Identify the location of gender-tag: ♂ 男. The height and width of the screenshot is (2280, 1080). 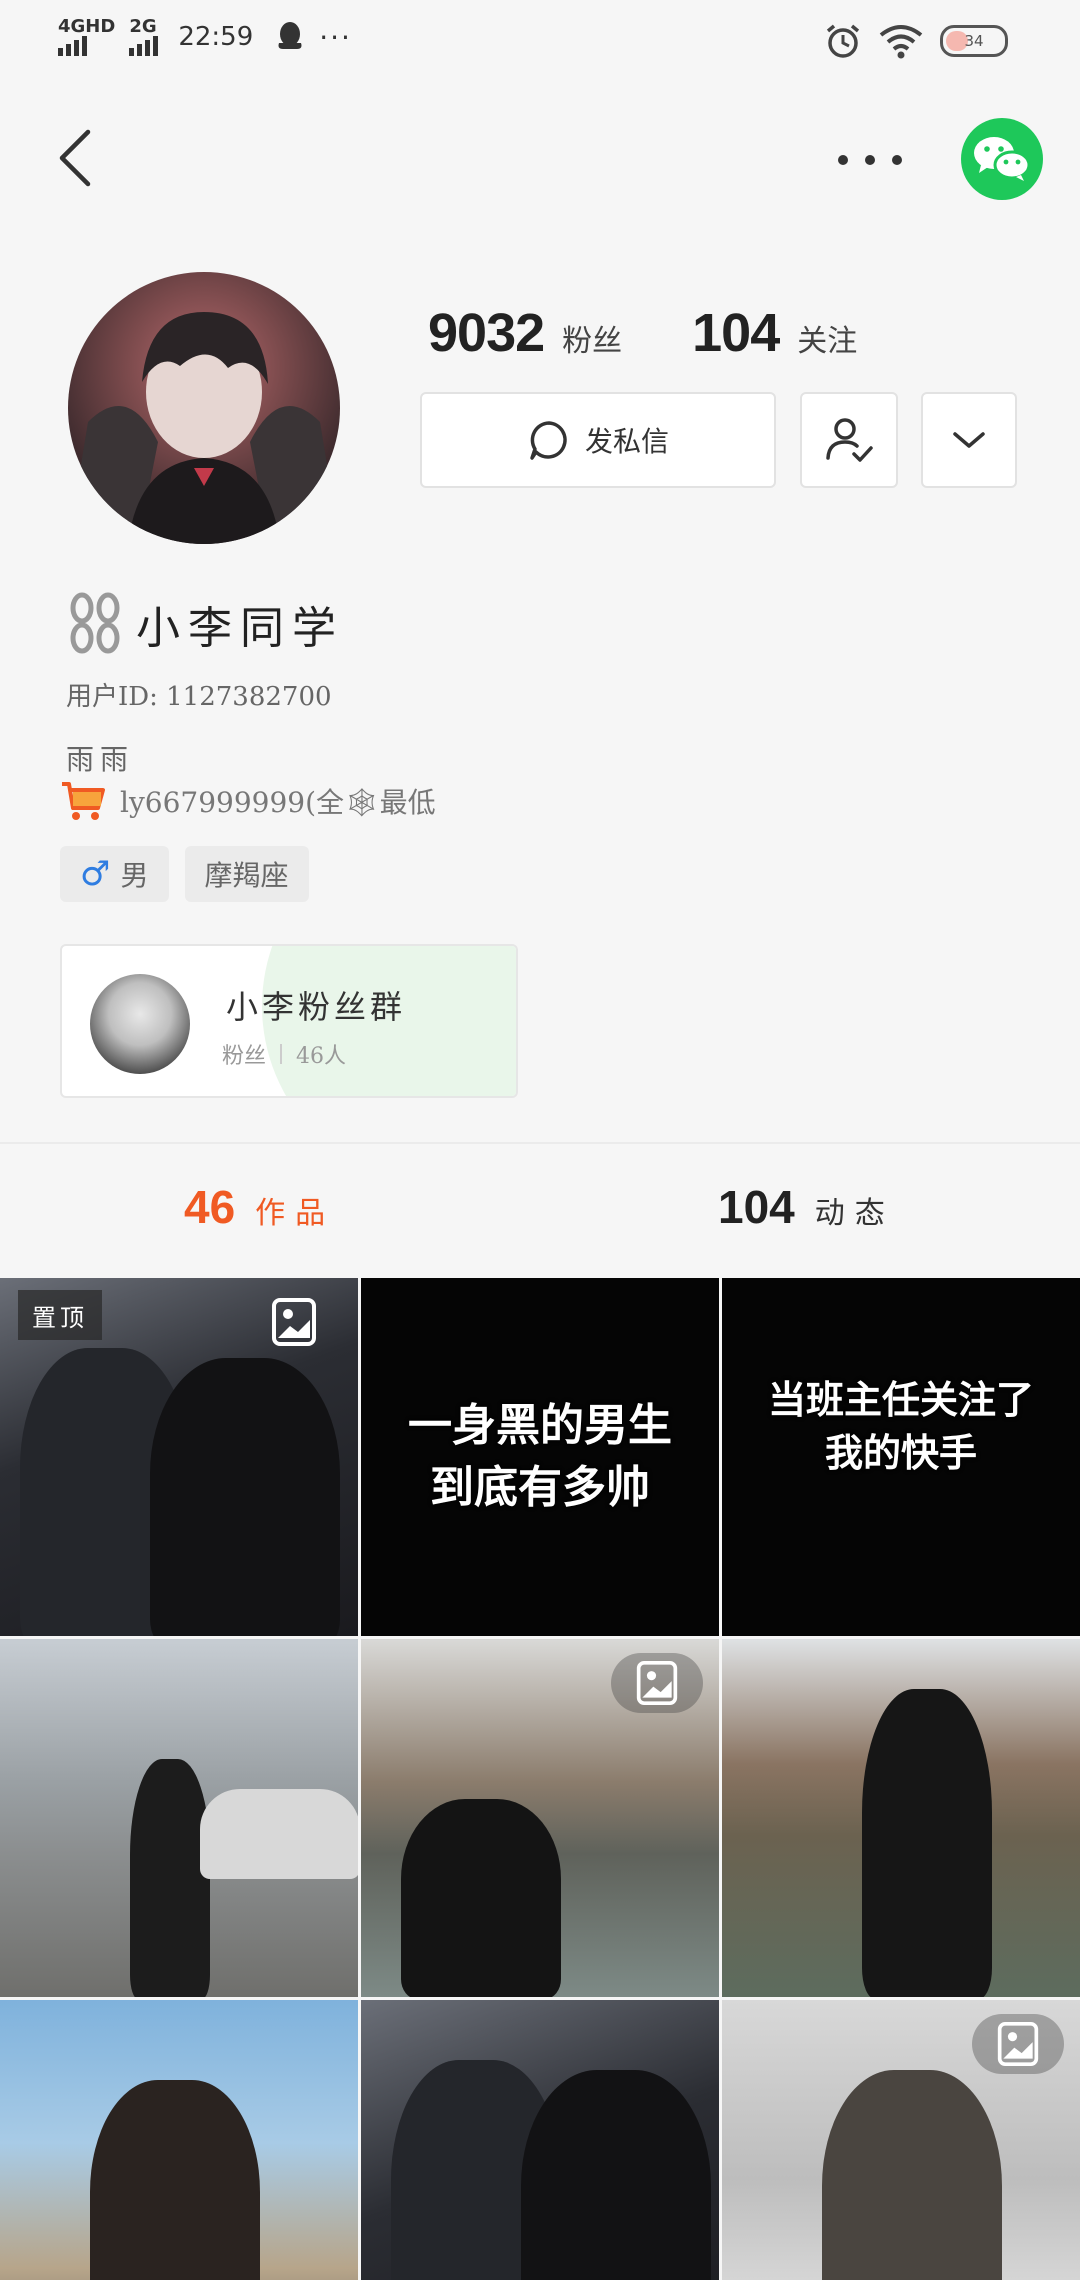
(114, 874).